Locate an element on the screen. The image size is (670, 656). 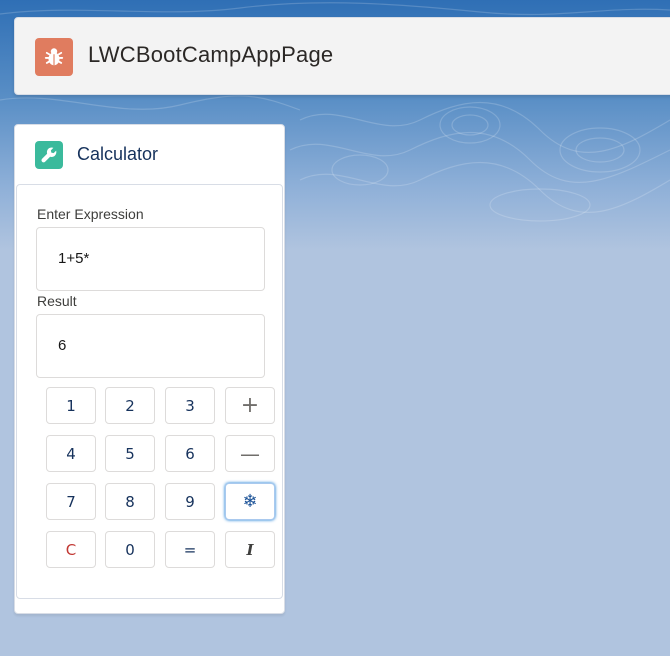
add-button: + is located at coordinates (250, 405).